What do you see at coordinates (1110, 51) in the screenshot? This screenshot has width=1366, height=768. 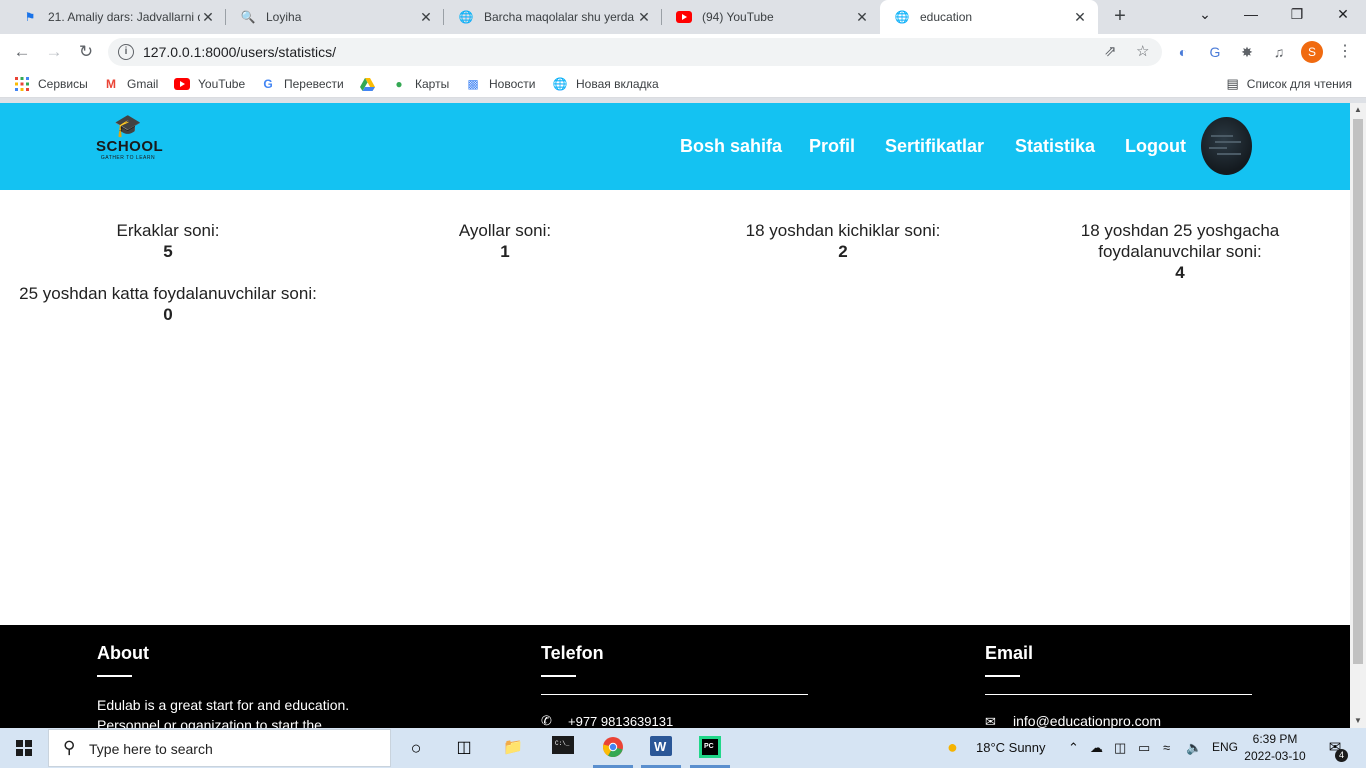 I see `share-icon: ⇗` at bounding box center [1110, 51].